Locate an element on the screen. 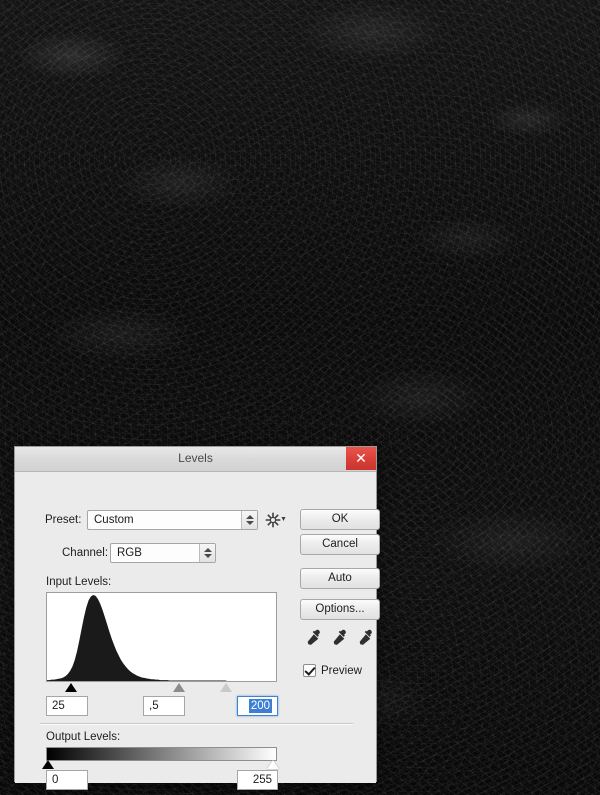 Image resolution: width=600 pixels, height=795 pixels. input-shadow-field: 25 is located at coordinates (67, 706).